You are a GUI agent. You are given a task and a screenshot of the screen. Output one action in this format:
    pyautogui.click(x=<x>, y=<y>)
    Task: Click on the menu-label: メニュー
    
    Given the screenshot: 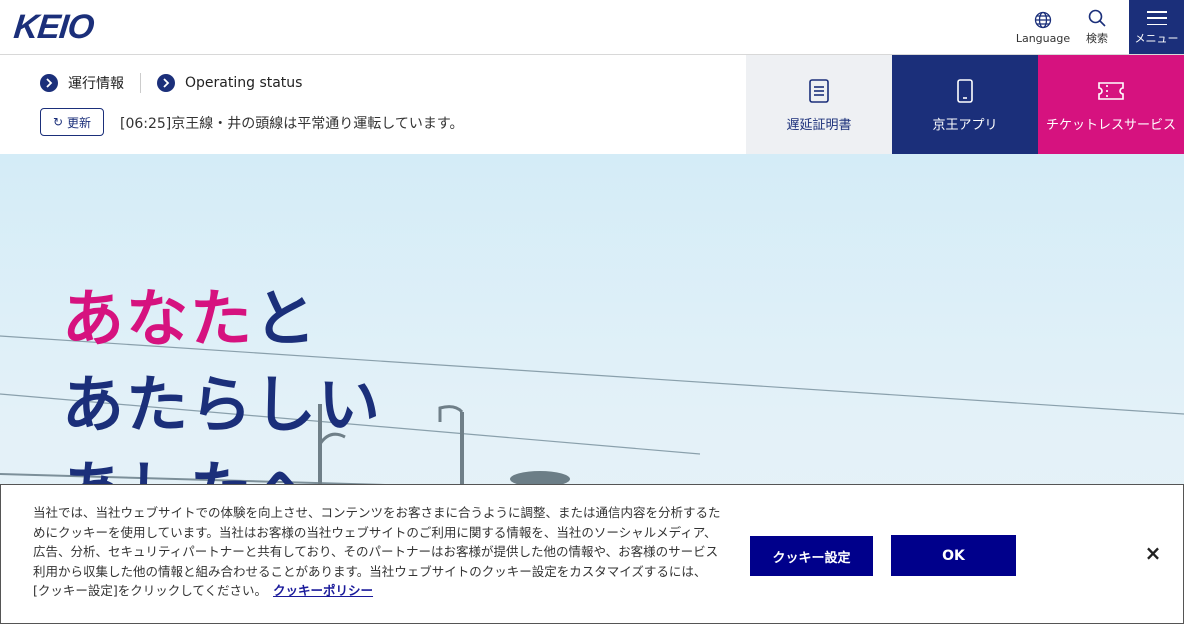 What is the action you would take?
    pyautogui.click(x=1156, y=38)
    